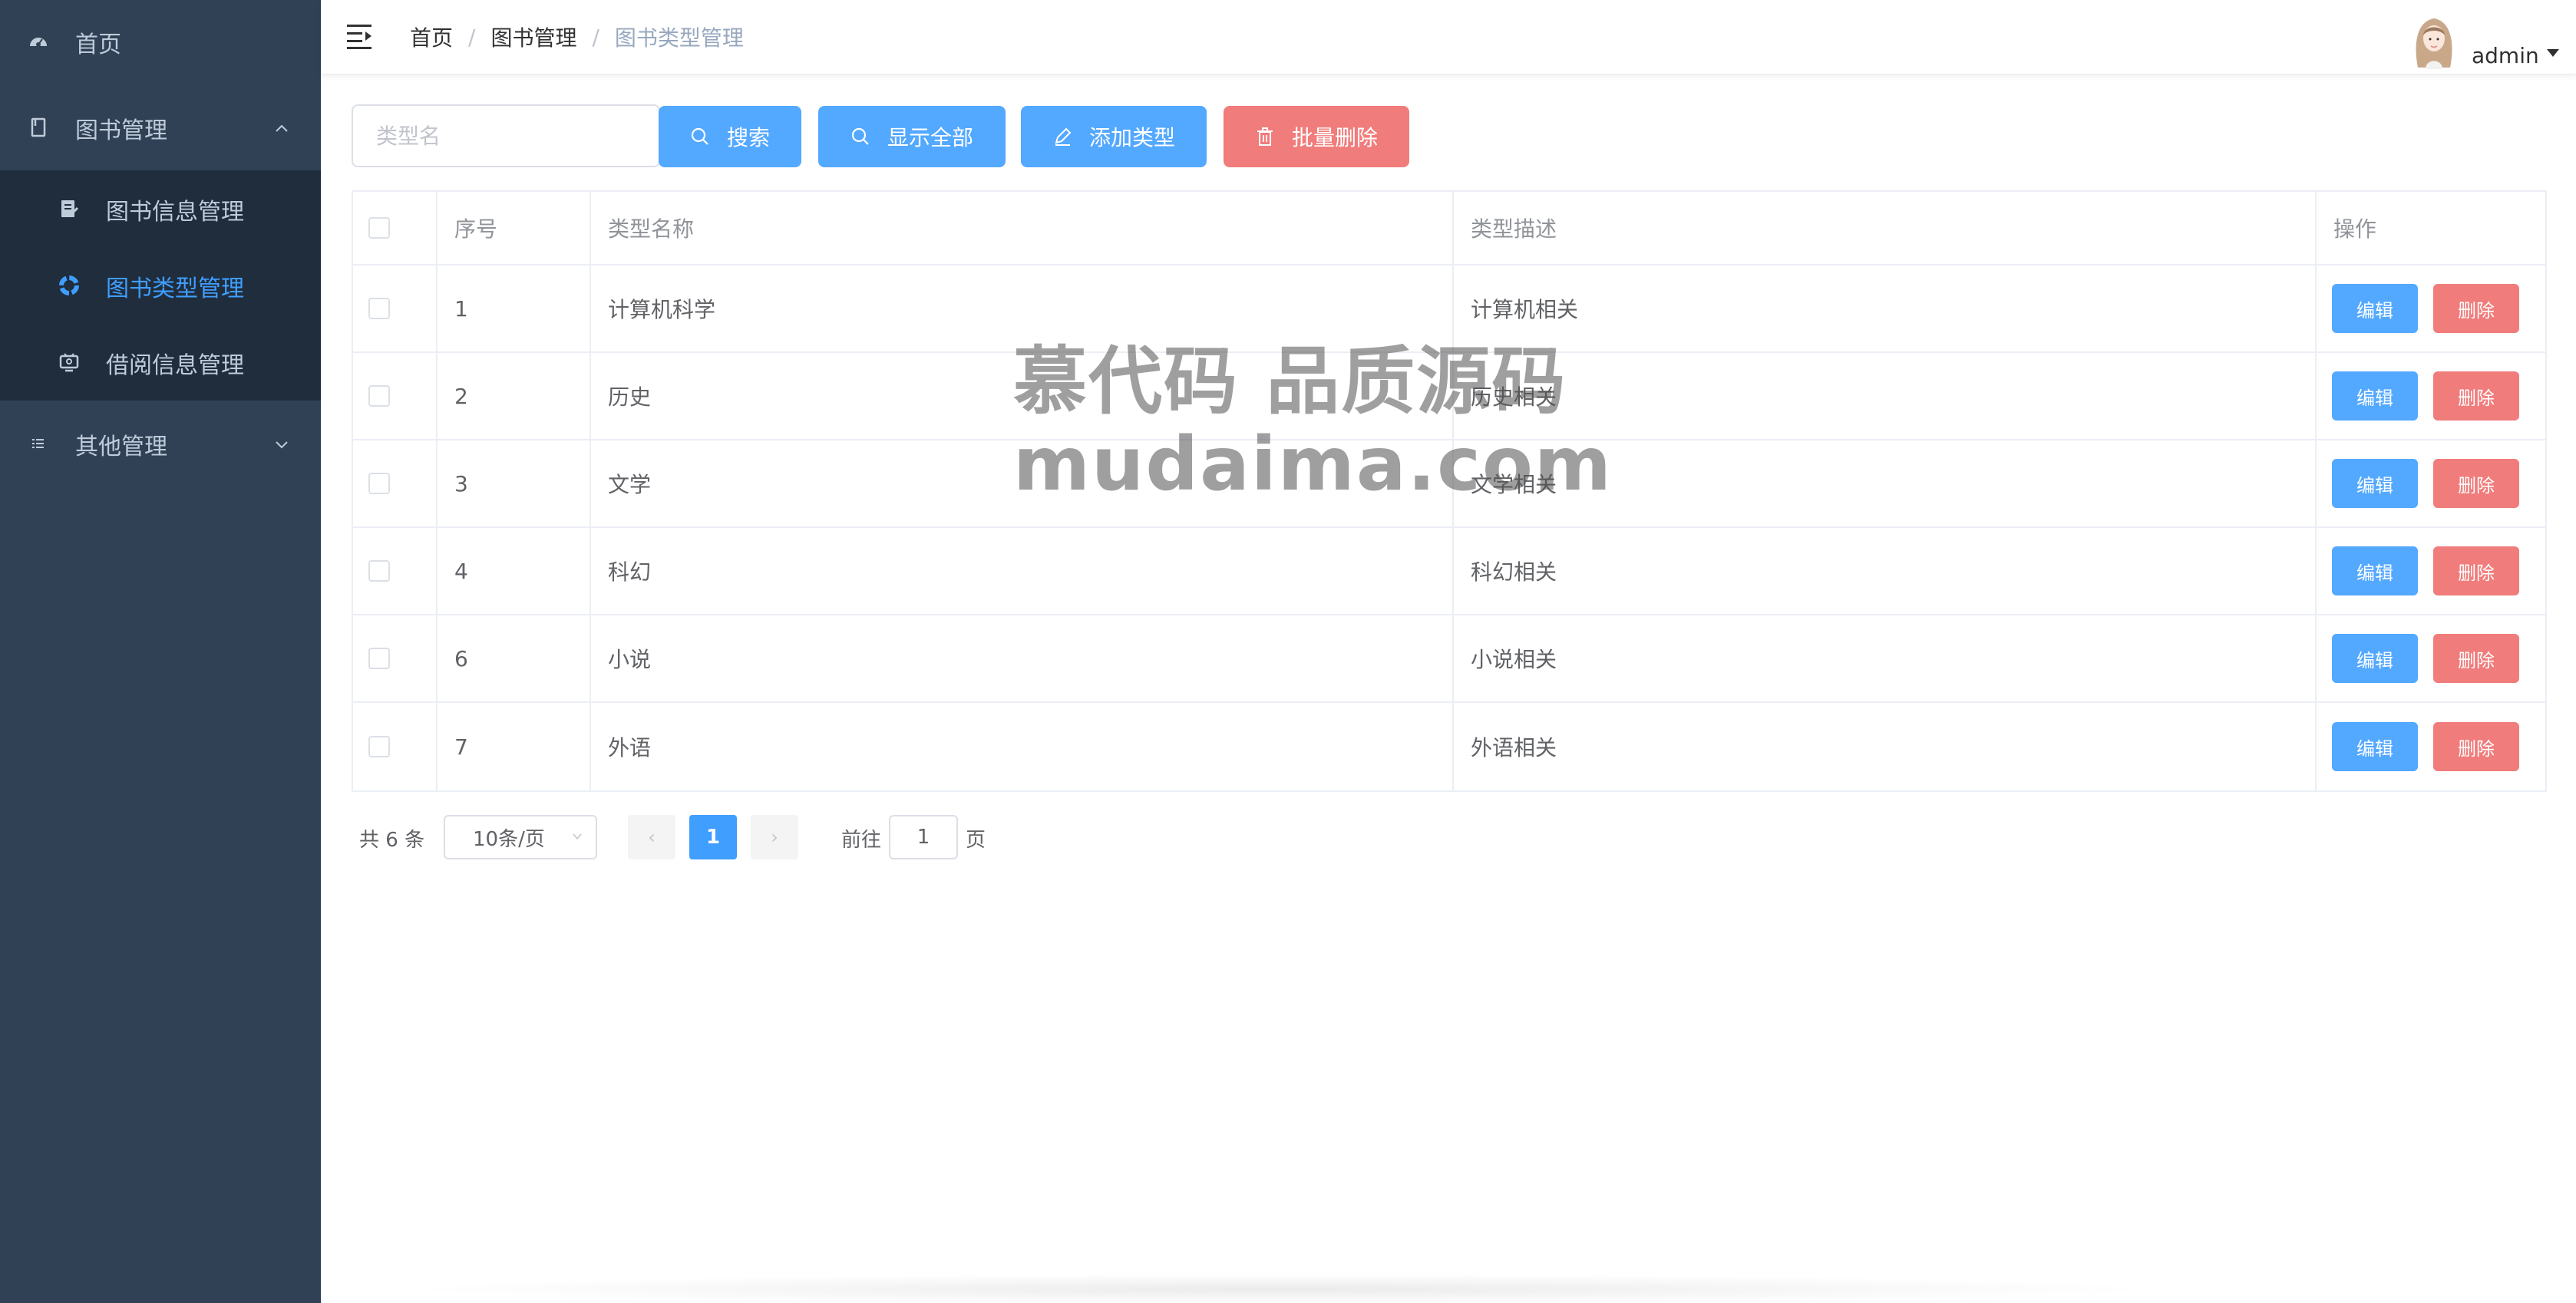 This screenshot has height=1303, width=2576. What do you see at coordinates (1334, 137) in the screenshot?
I see `batch-delete-button-label: 批量删除` at bounding box center [1334, 137].